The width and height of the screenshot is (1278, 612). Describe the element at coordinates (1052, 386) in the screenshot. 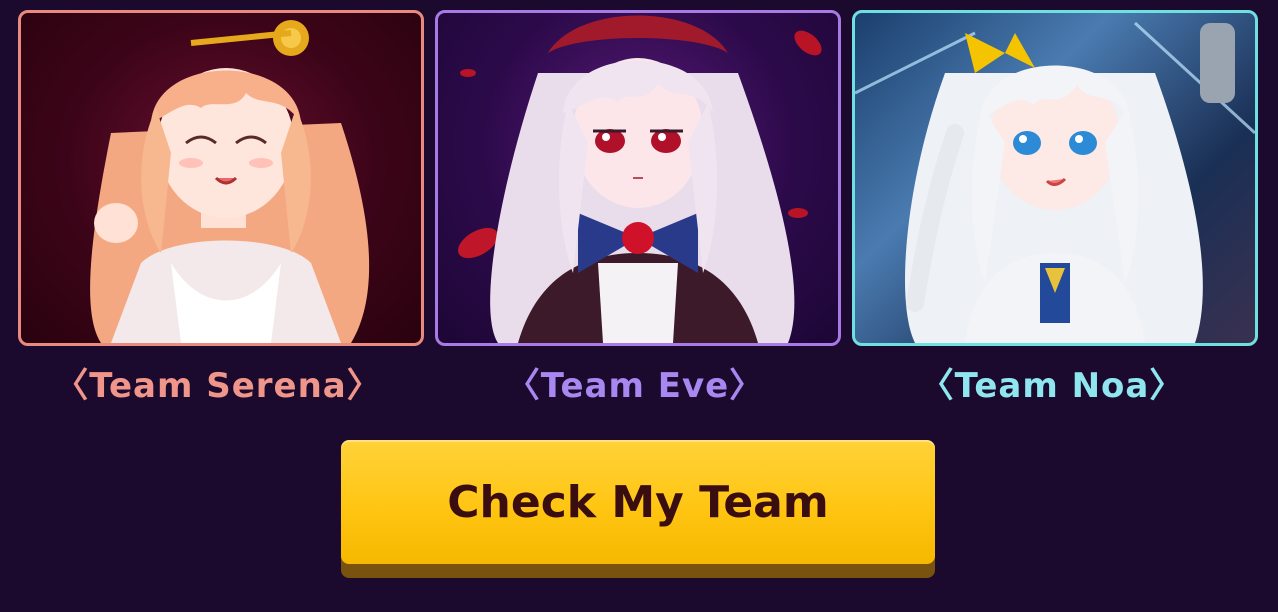

I see `team-label-noa: 〈Team Noa〉` at that location.